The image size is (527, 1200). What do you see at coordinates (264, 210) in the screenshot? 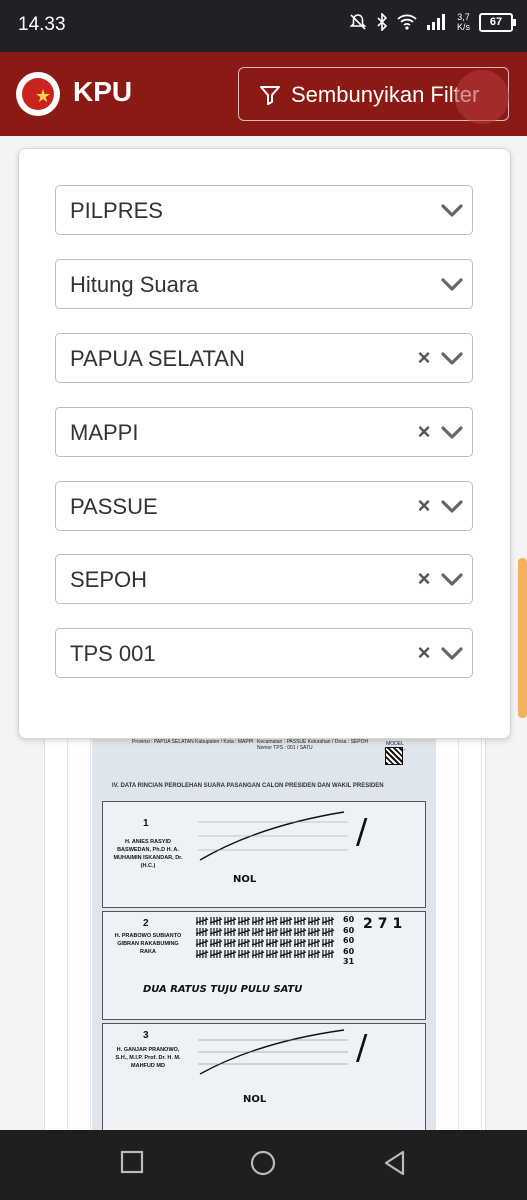
I see `election-type-select: PILPRES` at bounding box center [264, 210].